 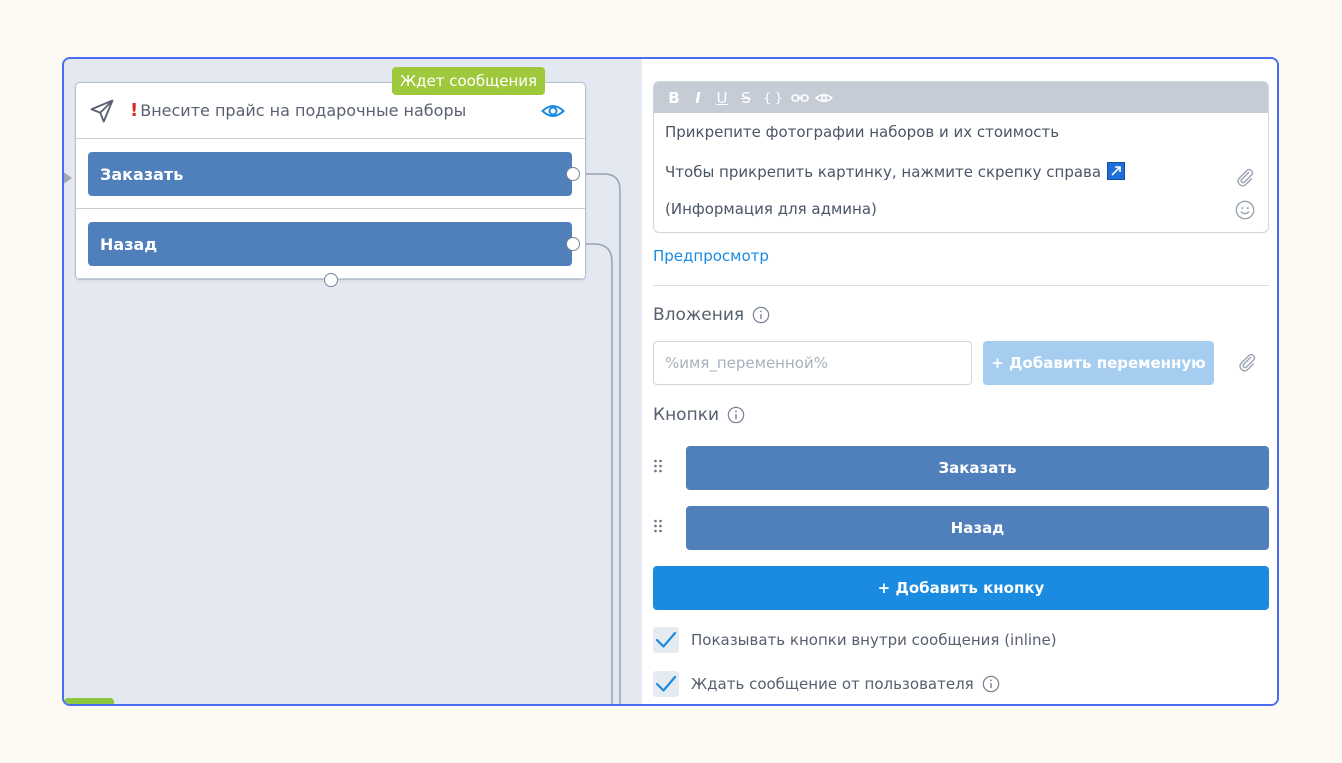 What do you see at coordinates (771, 209) in the screenshot?
I see `editor-line: (Информация для админа)` at bounding box center [771, 209].